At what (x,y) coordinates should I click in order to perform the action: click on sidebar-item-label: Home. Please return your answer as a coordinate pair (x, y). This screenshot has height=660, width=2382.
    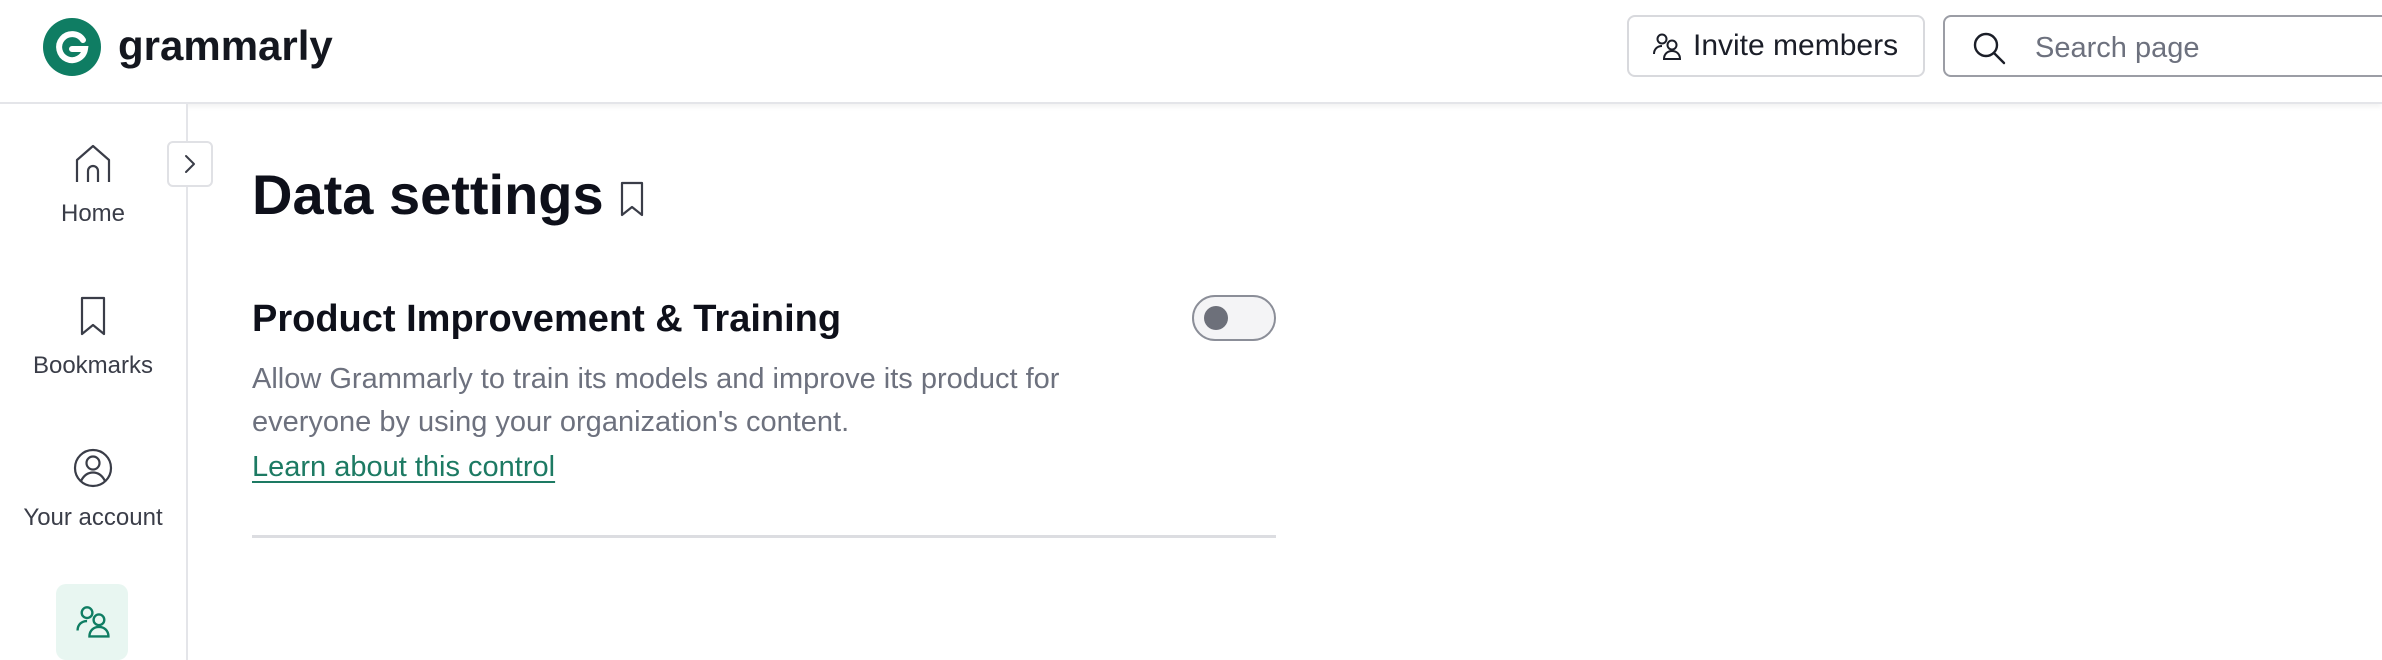
    Looking at the image, I should click on (93, 213).